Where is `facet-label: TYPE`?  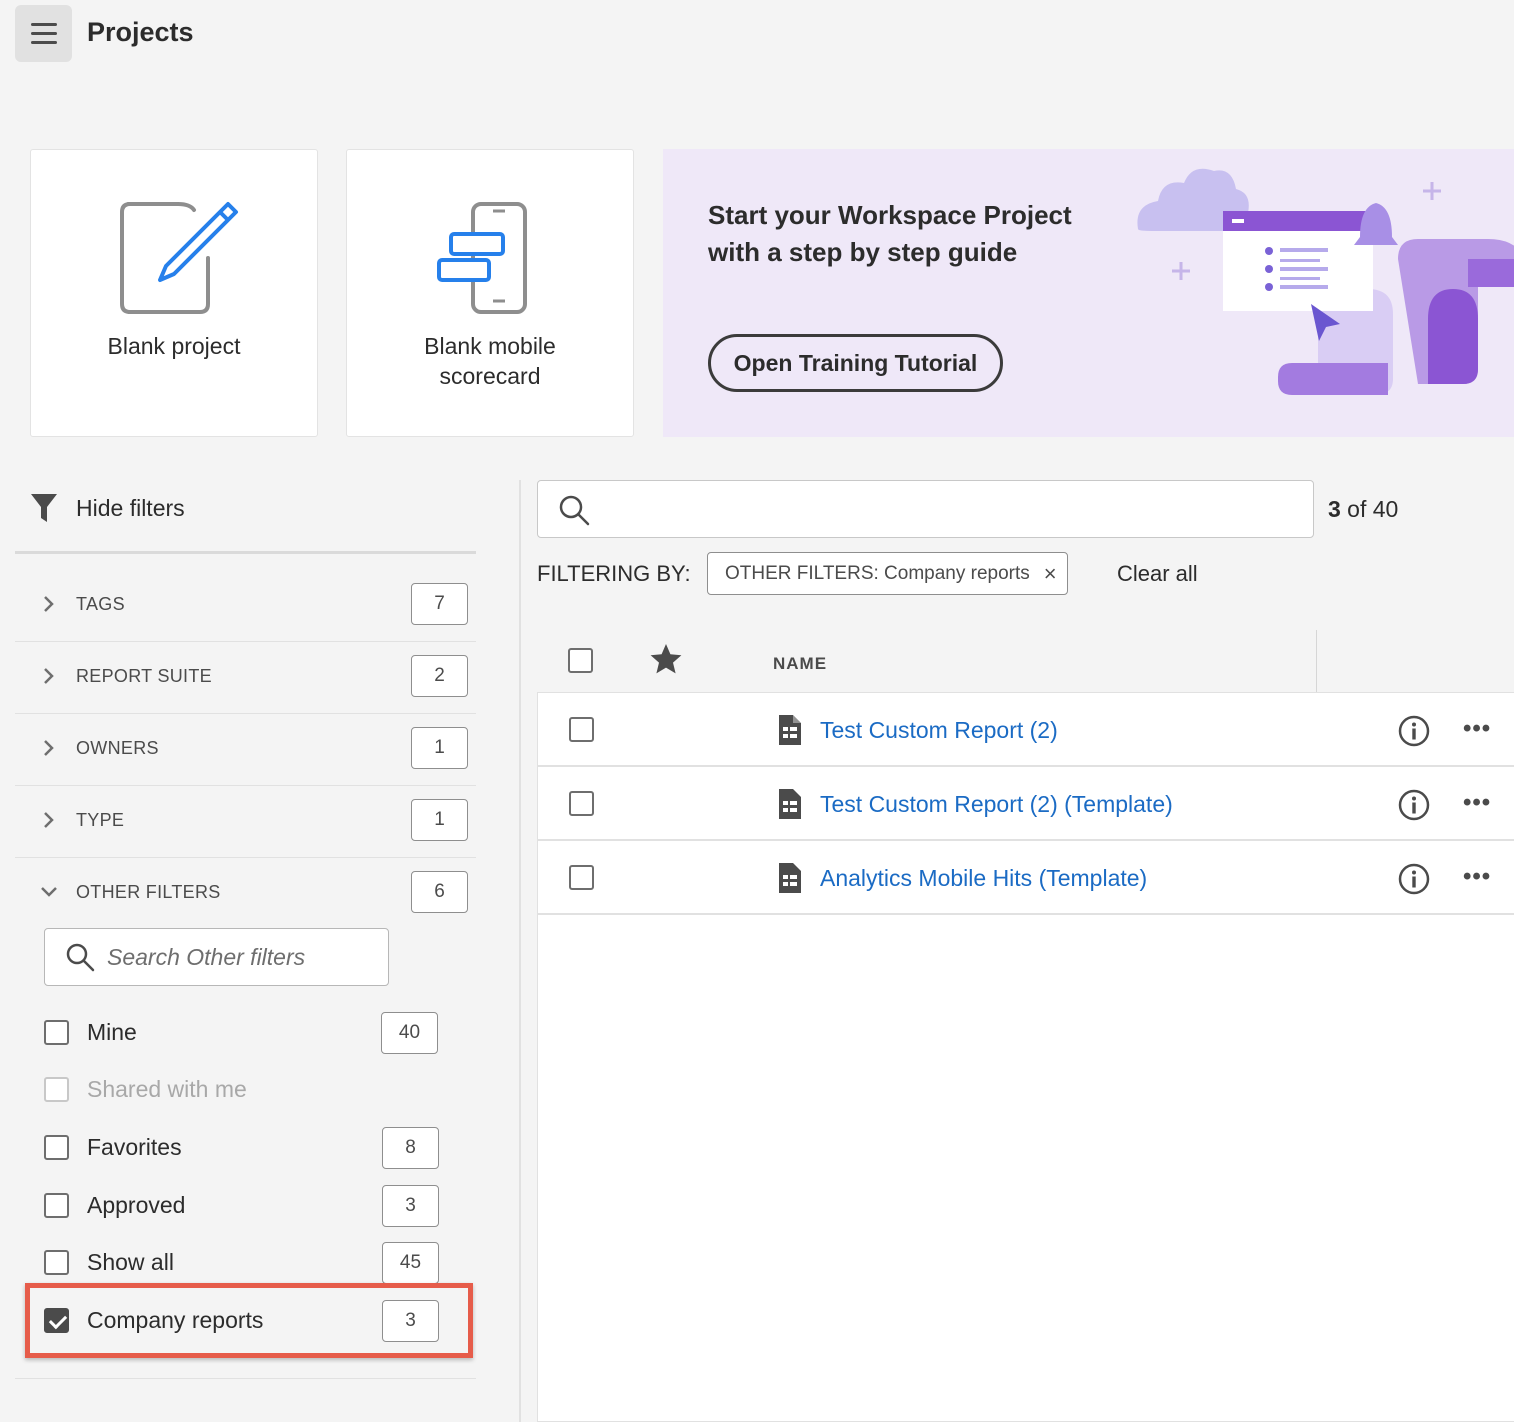
facet-label: TYPE is located at coordinates (100, 820).